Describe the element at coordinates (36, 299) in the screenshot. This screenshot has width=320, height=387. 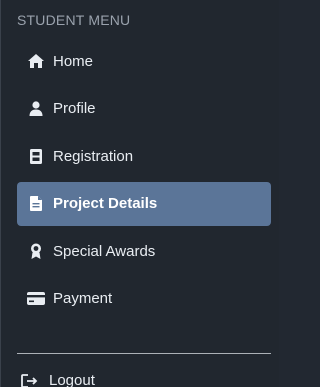
I see `credit-card-icon` at that location.